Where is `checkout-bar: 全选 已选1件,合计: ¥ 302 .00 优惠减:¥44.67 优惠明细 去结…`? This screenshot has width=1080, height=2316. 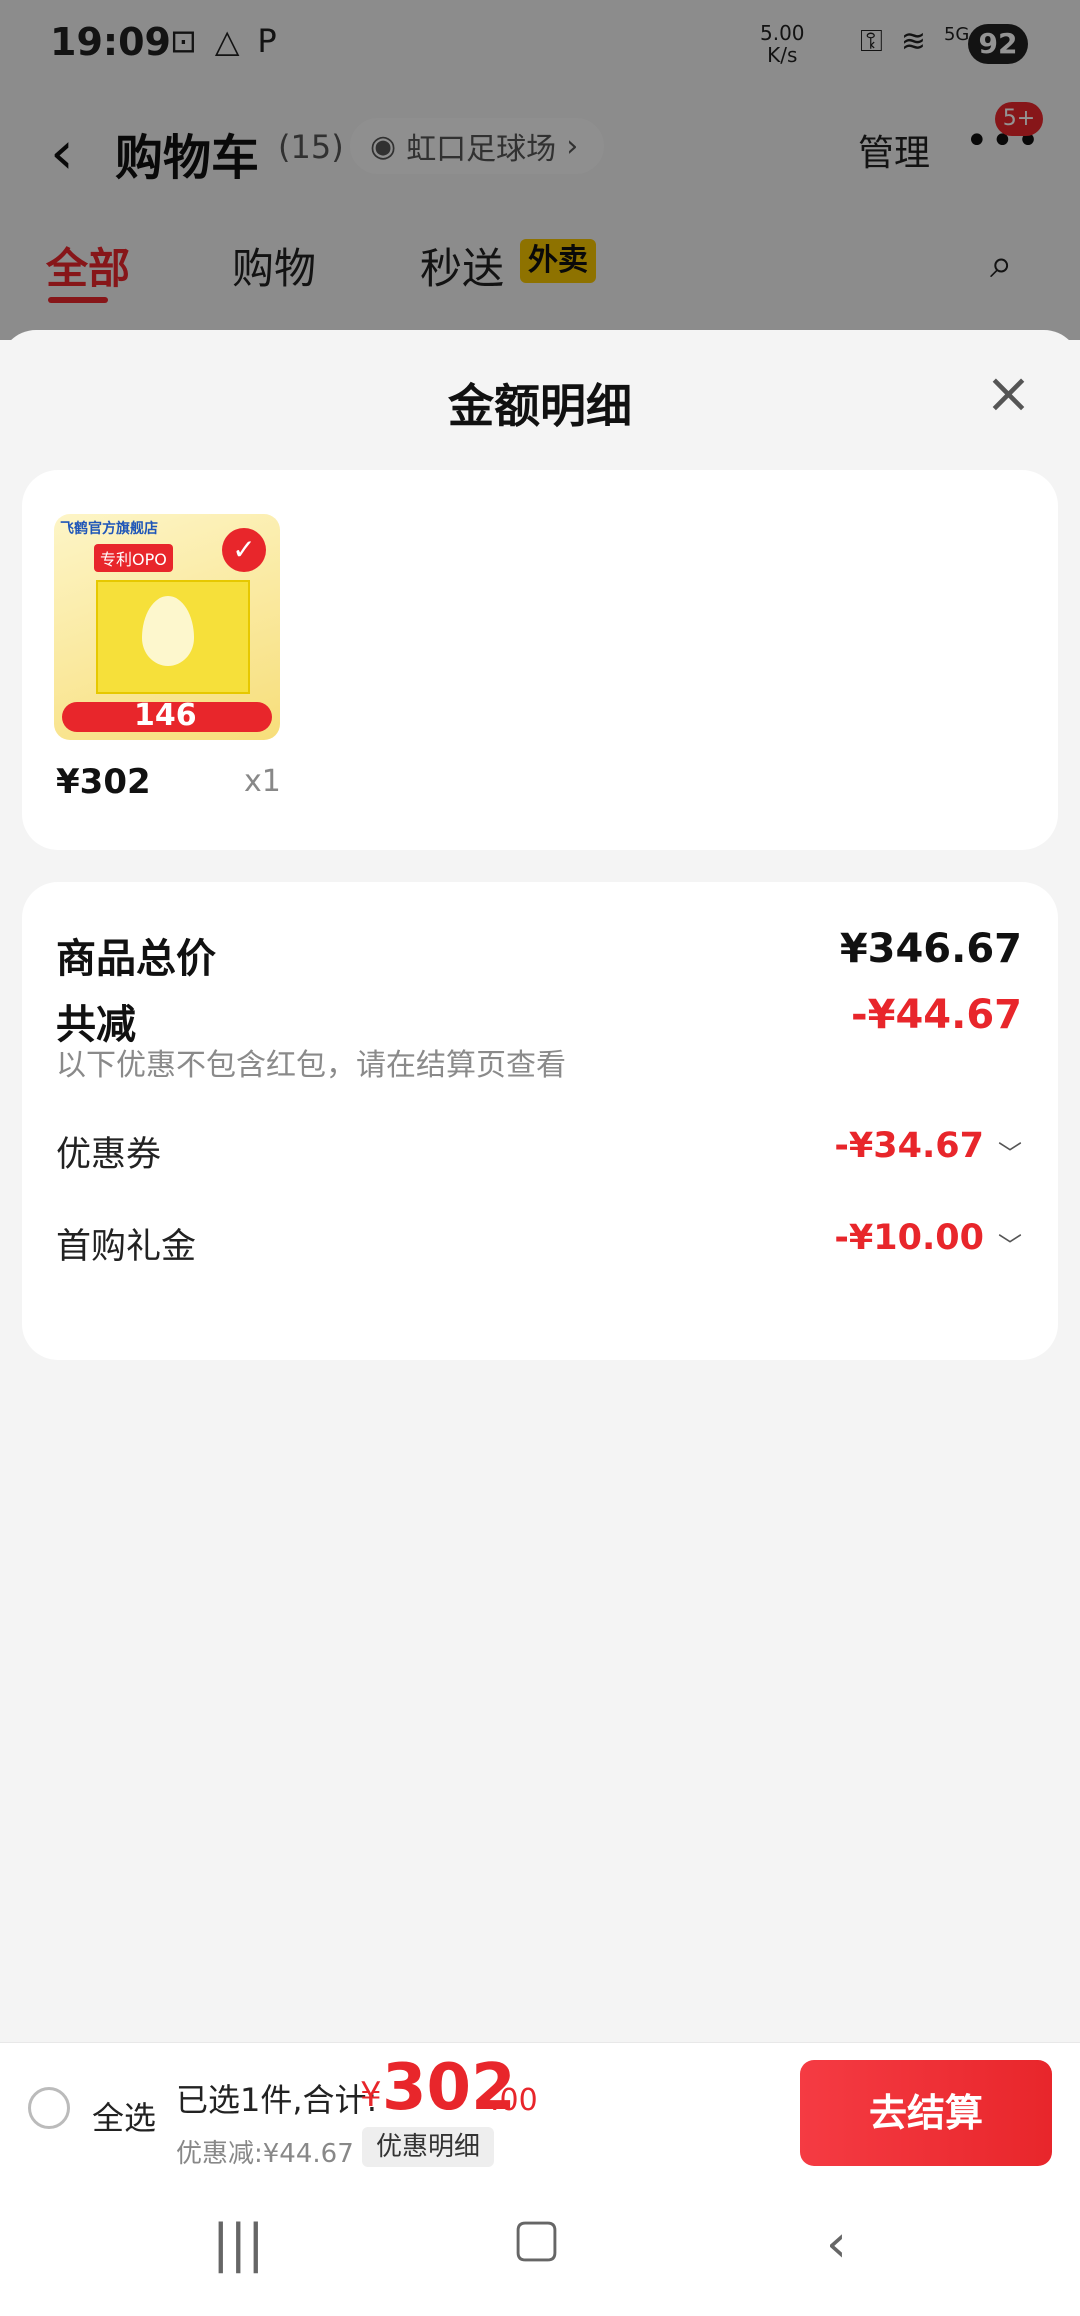
checkout-bar: 全选 已选1件,合计: ¥ 302 .00 优惠减:¥44.67 优惠明细 去结… is located at coordinates (540, 2111).